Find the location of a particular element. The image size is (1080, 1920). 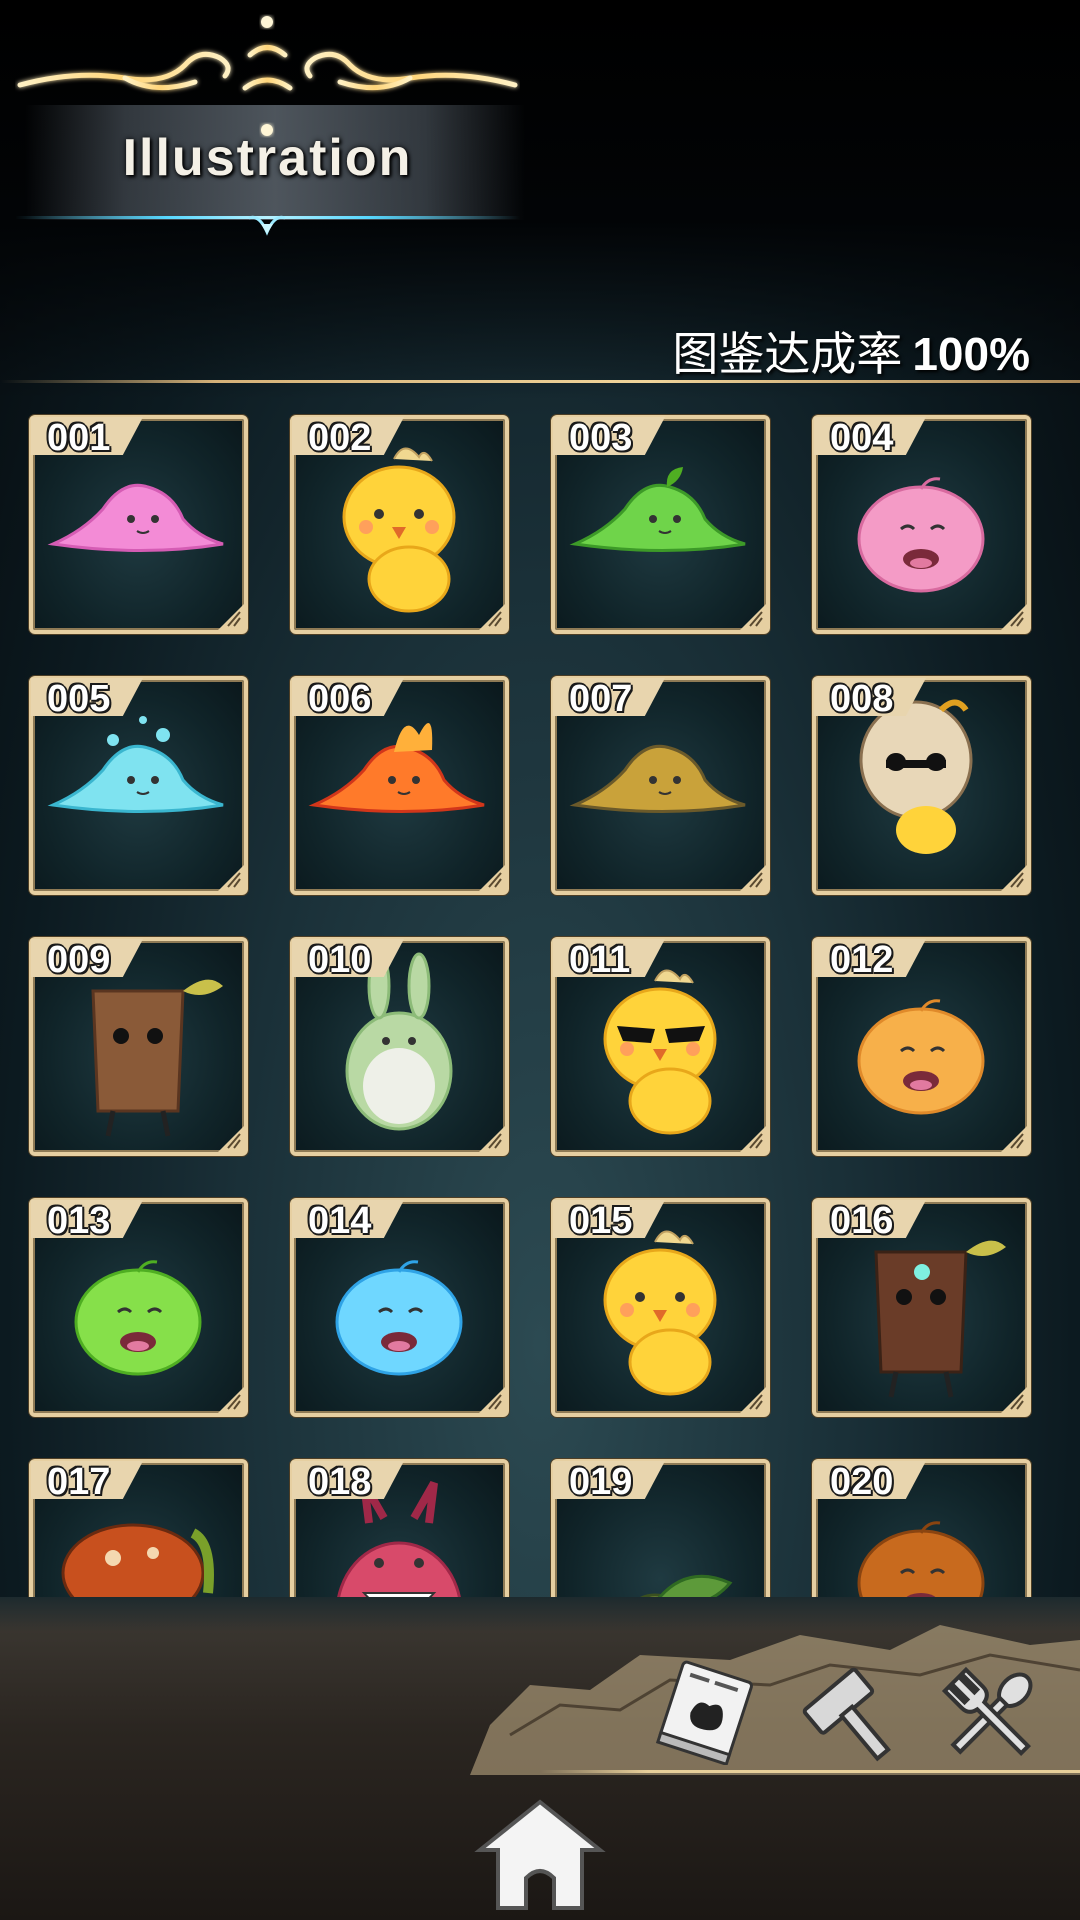

illustration-card: 016 is located at coordinates (921, 1307).